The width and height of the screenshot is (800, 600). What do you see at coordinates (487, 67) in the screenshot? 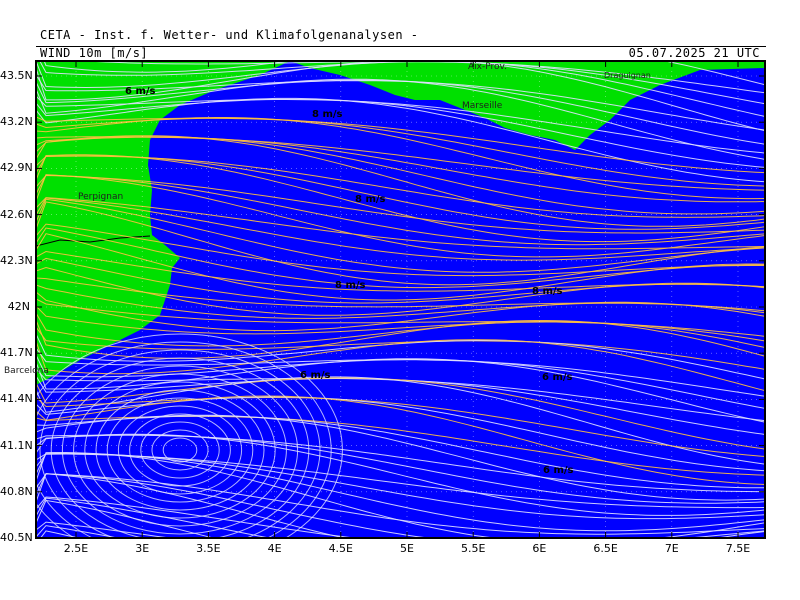
I see `place-aix: Aix-Prov.` at bounding box center [487, 67].